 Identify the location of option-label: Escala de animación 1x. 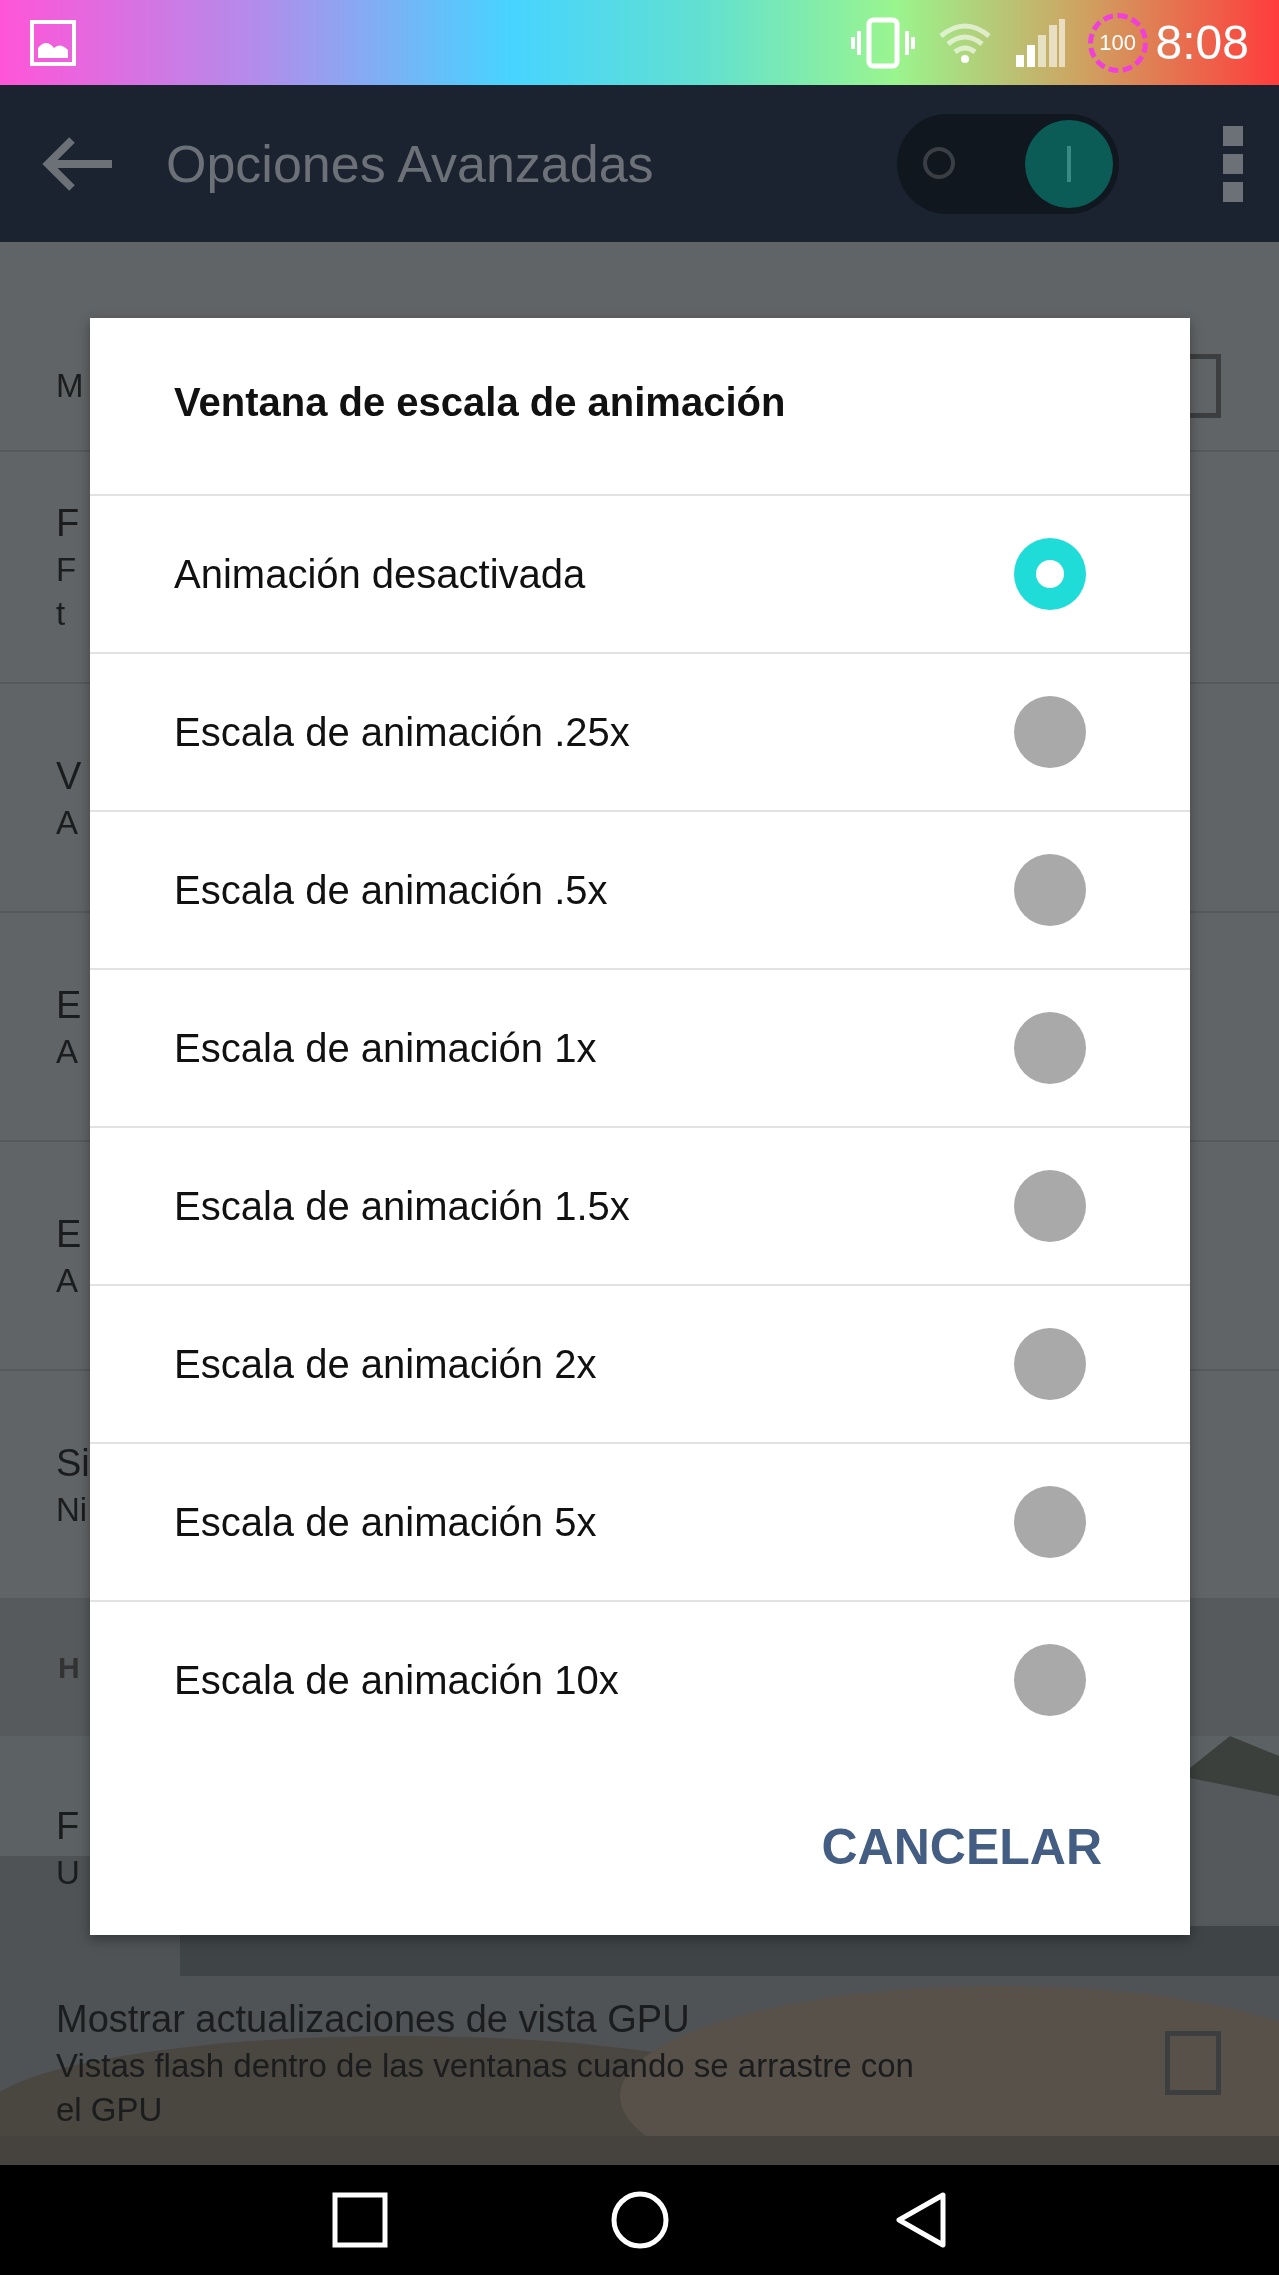
(594, 1048).